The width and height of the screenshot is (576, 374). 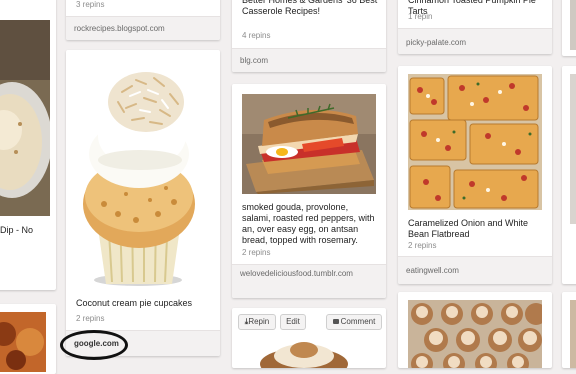 What do you see at coordinates (293, 322) in the screenshot?
I see `edit-button: Edit` at bounding box center [293, 322].